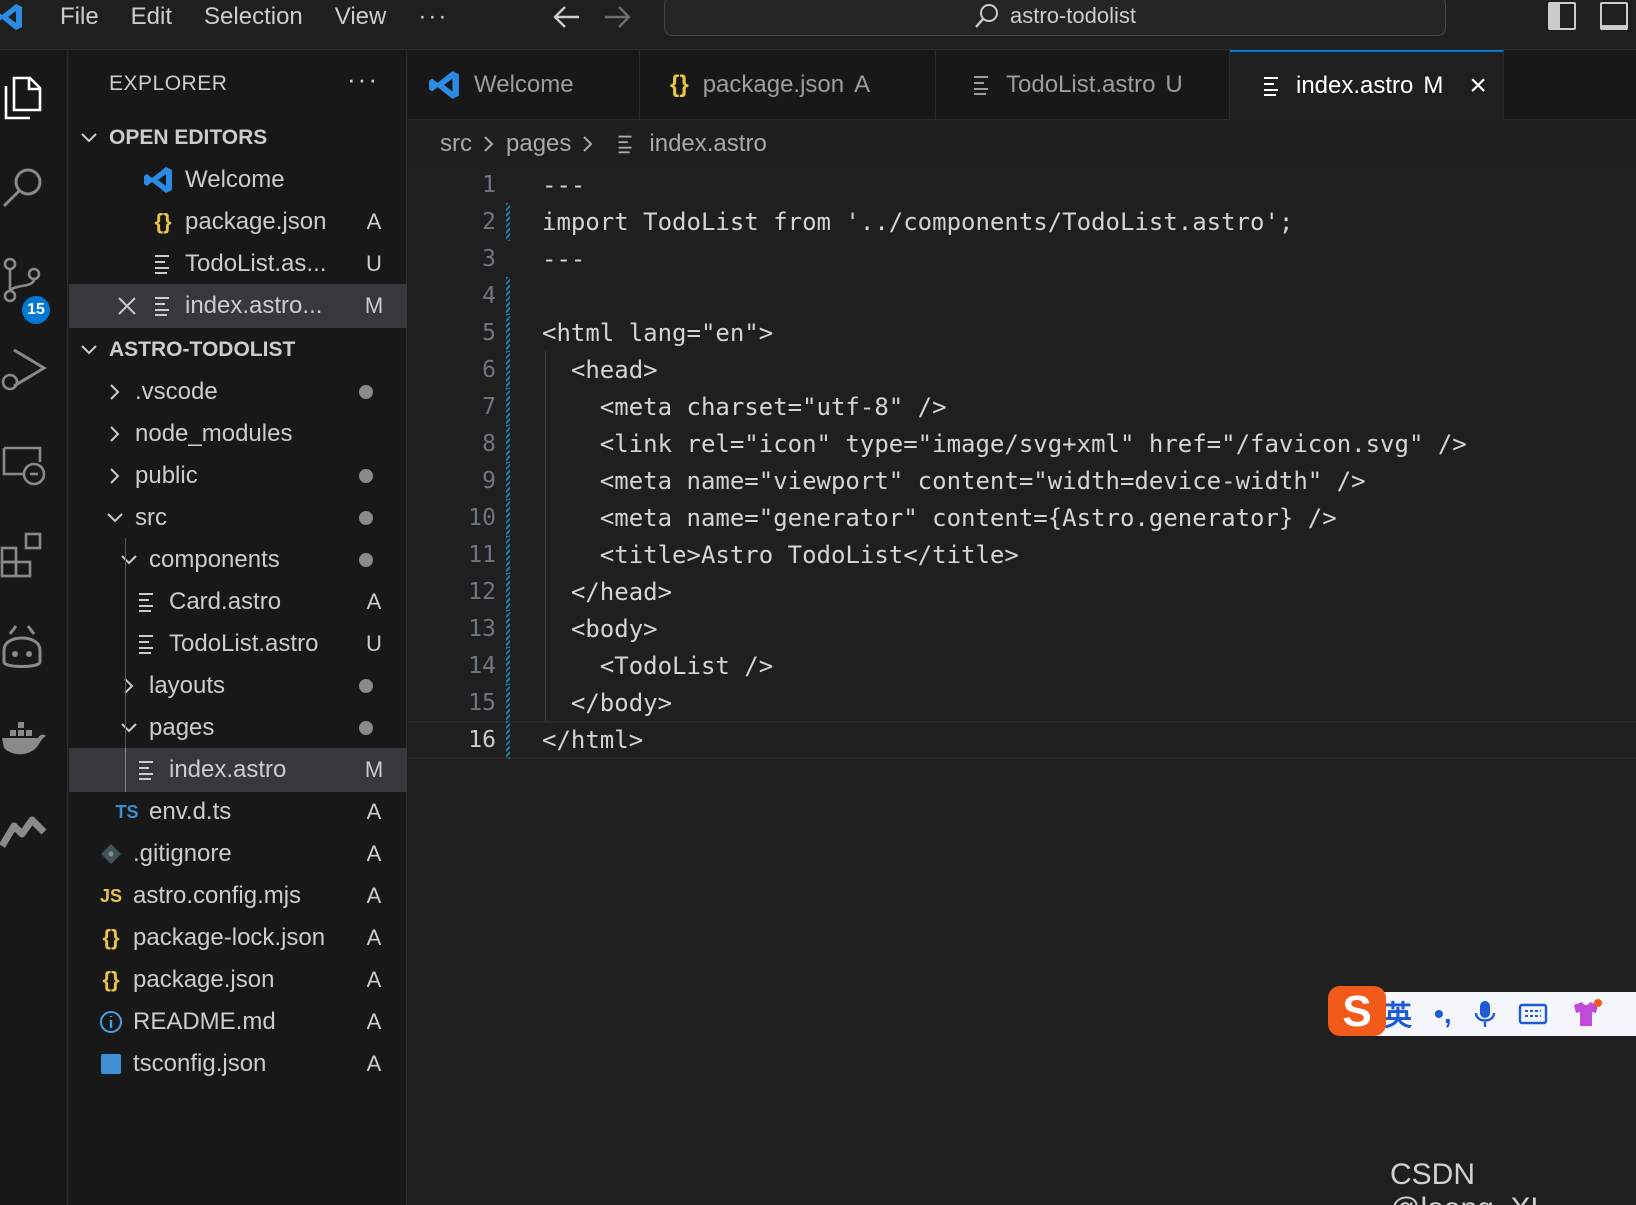 The width and height of the screenshot is (1636, 1205). Describe the element at coordinates (238, 1022) in the screenshot. I see `tree-item-readme: README.md A` at that location.